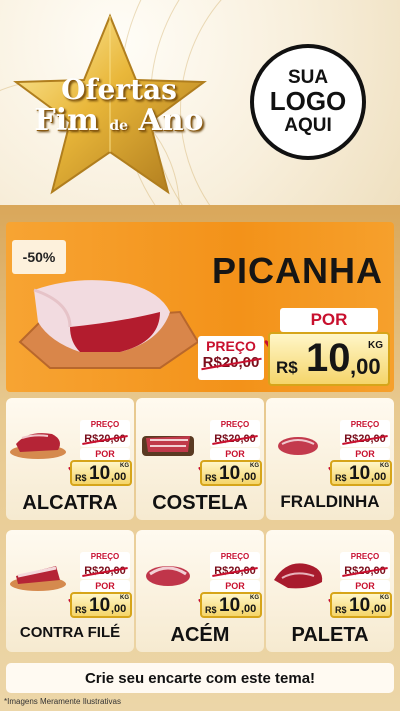 The height and width of the screenshot is (711, 400). What do you see at coordinates (70, 503) in the screenshot?
I see `product-name: ALCATRA` at bounding box center [70, 503].